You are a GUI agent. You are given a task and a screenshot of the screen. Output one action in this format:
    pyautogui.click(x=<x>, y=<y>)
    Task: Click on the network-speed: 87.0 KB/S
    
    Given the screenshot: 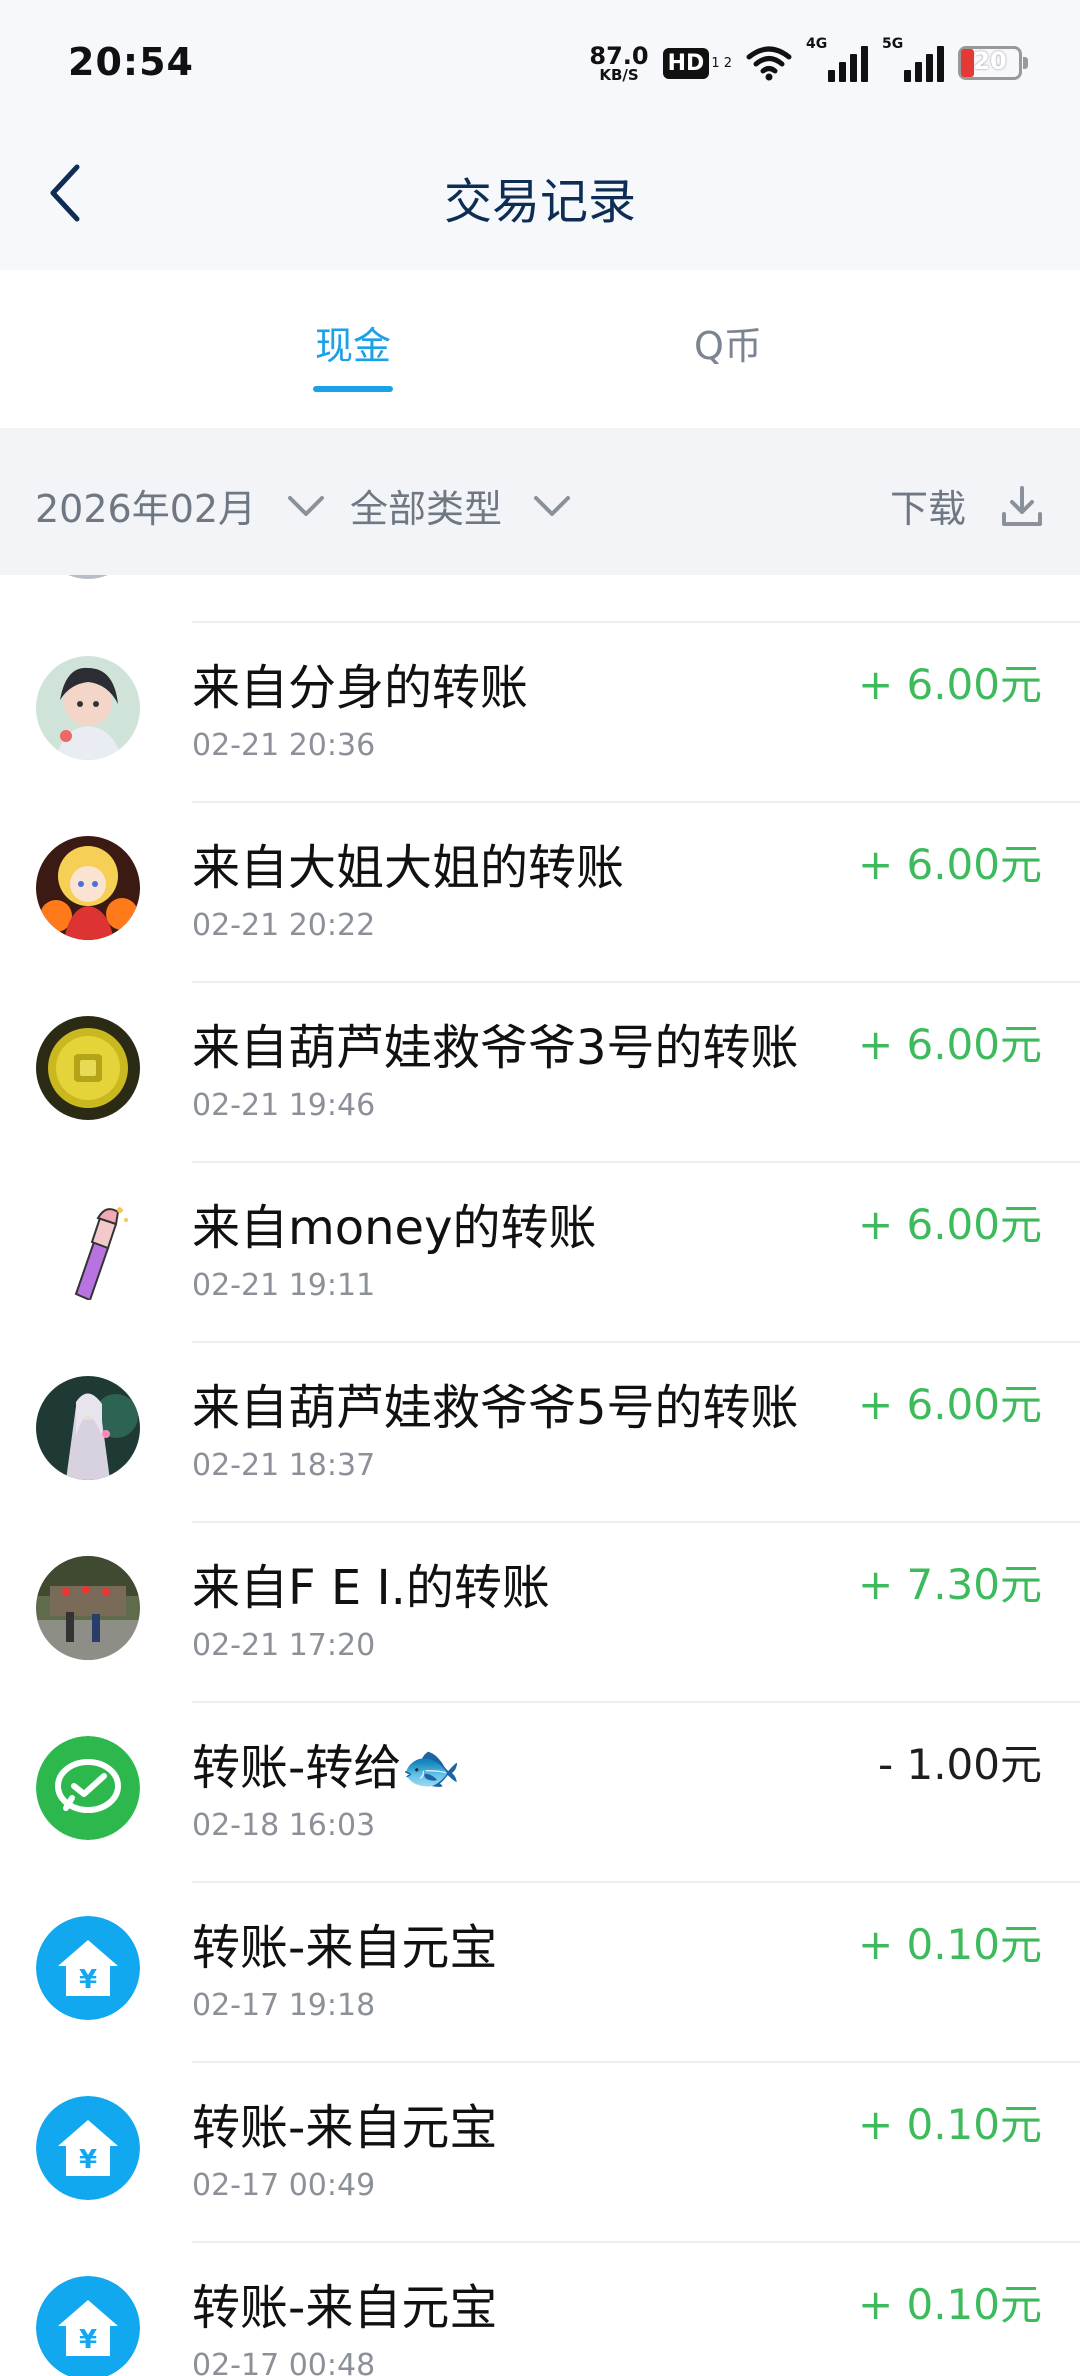 What is the action you would take?
    pyautogui.click(x=618, y=63)
    